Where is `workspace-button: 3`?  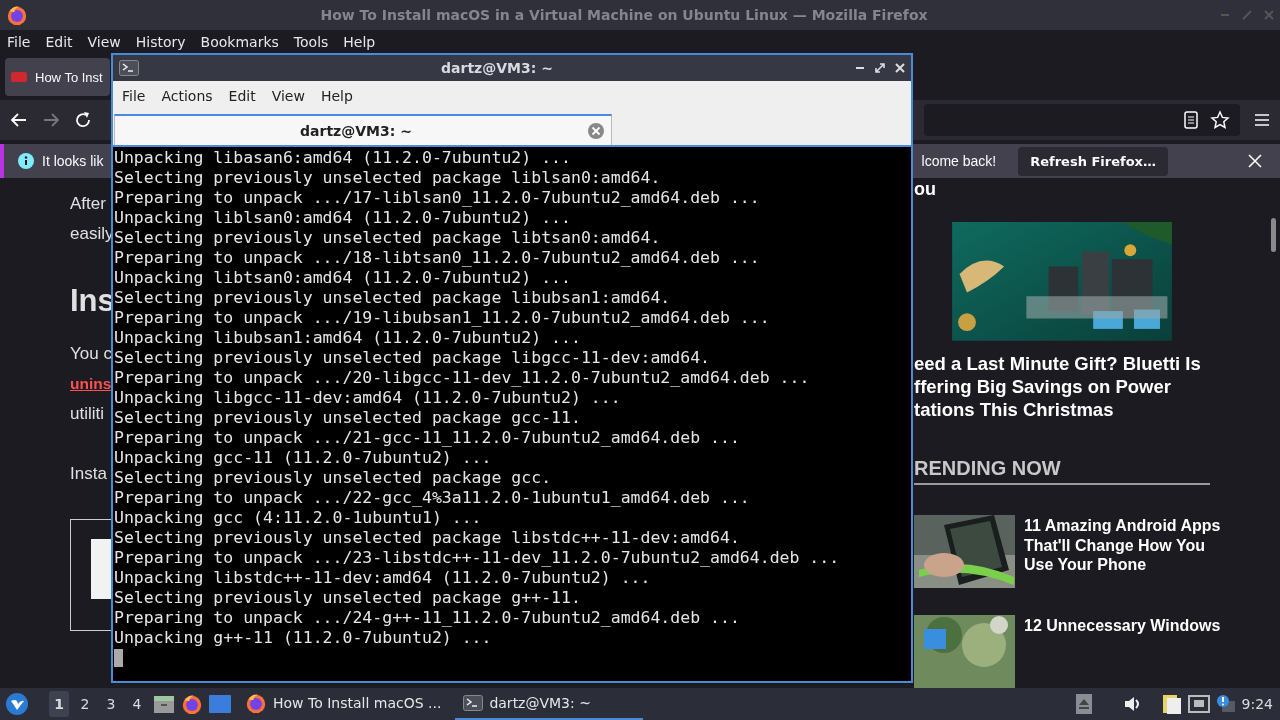 workspace-button: 3 is located at coordinates (111, 704).